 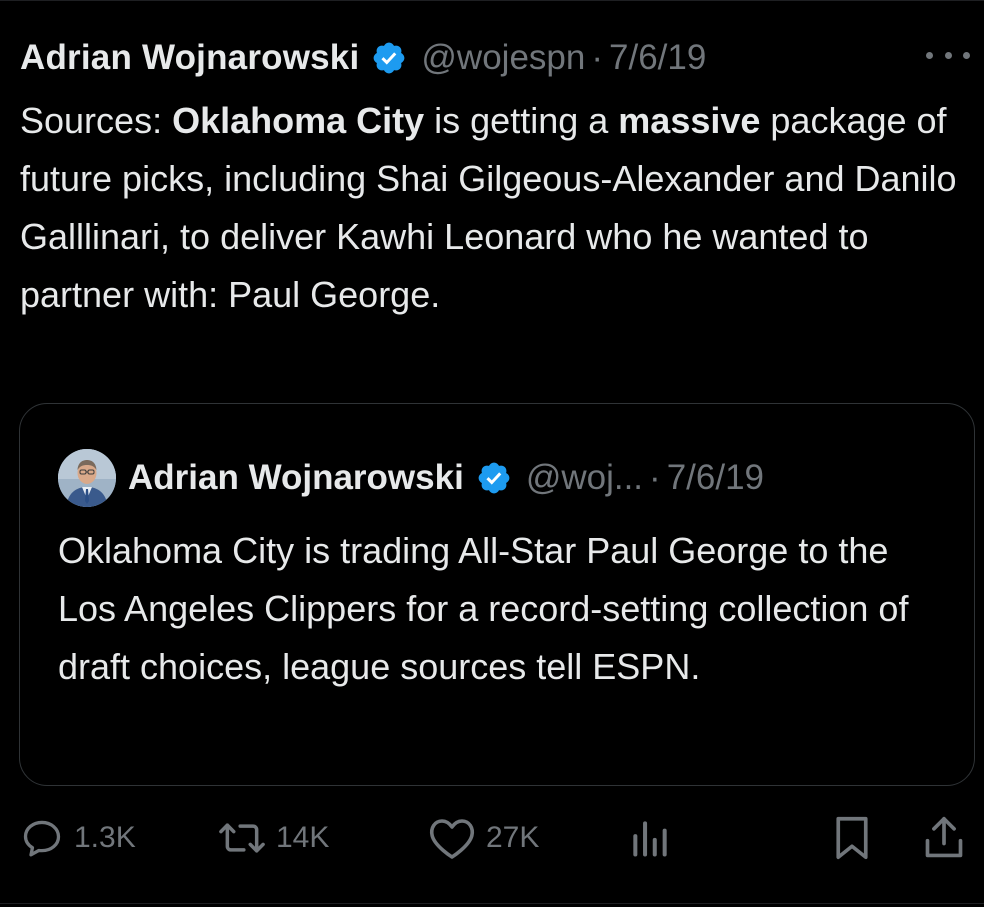 I want to click on reply-icon, so click(x=42, y=838).